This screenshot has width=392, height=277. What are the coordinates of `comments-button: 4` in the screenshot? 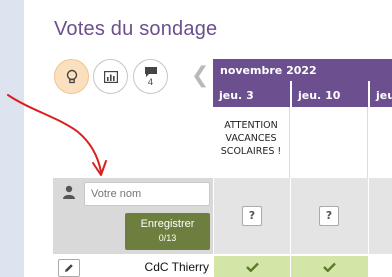 It's located at (150, 76).